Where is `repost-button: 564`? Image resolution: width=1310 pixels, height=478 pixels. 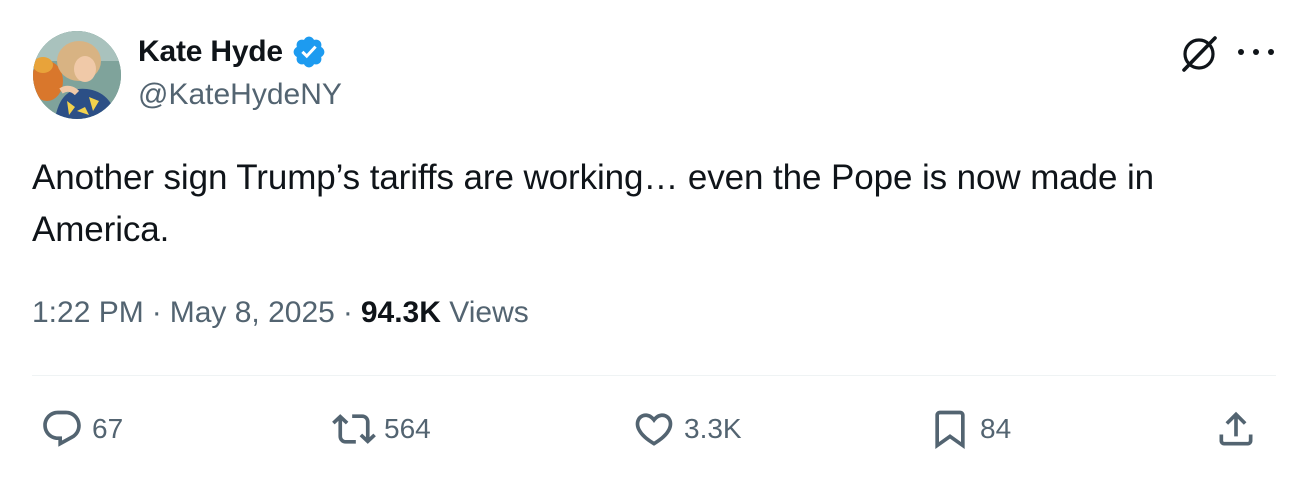 repost-button: 564 is located at coordinates (381, 429).